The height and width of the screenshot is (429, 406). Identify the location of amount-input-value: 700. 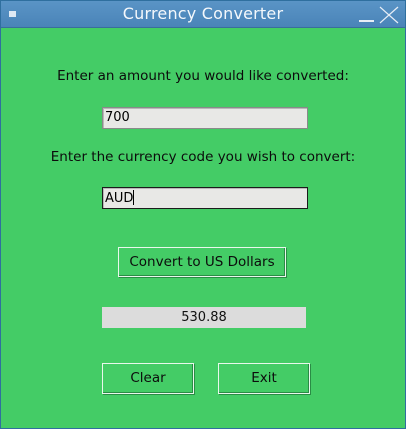
(117, 117).